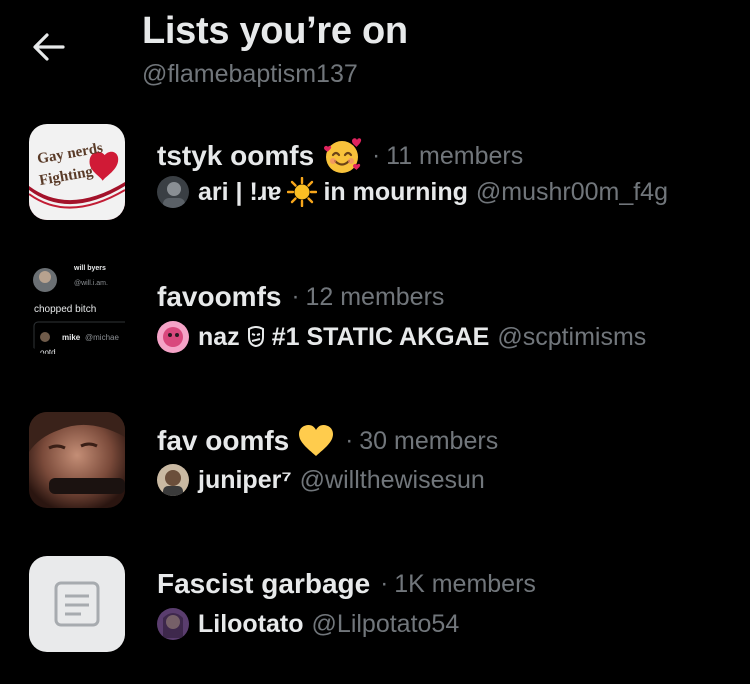  Describe the element at coordinates (392, 480) in the screenshot. I see `owner-handle: @willthewisesun` at that location.